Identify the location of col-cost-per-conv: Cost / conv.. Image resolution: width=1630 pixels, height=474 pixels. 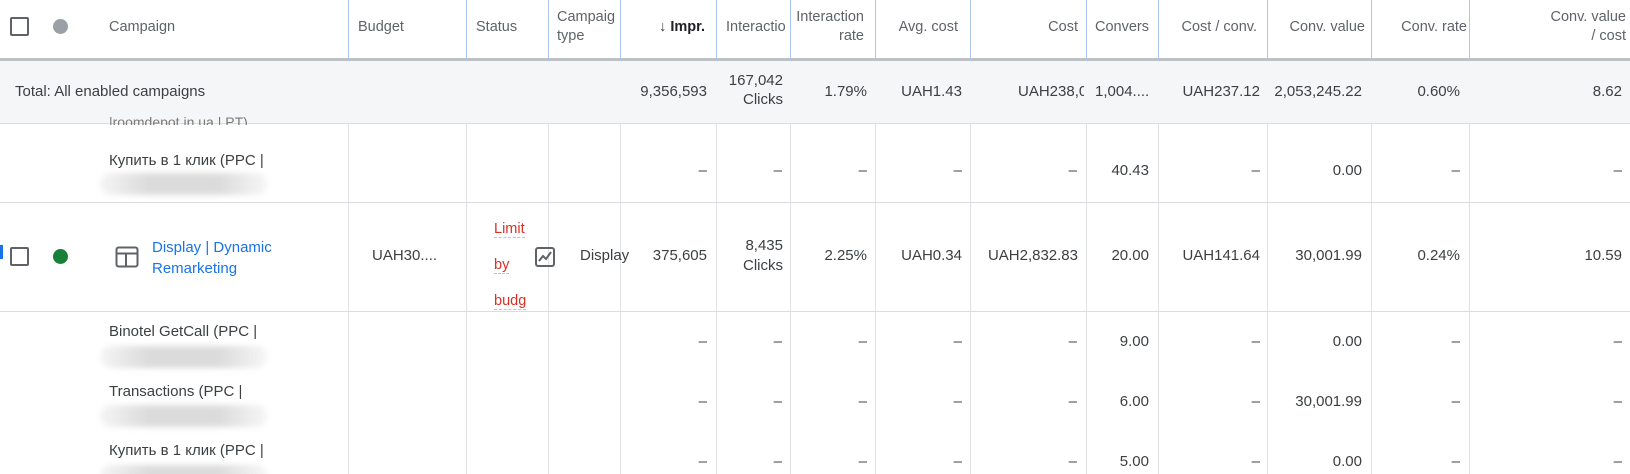
(1210, 29).